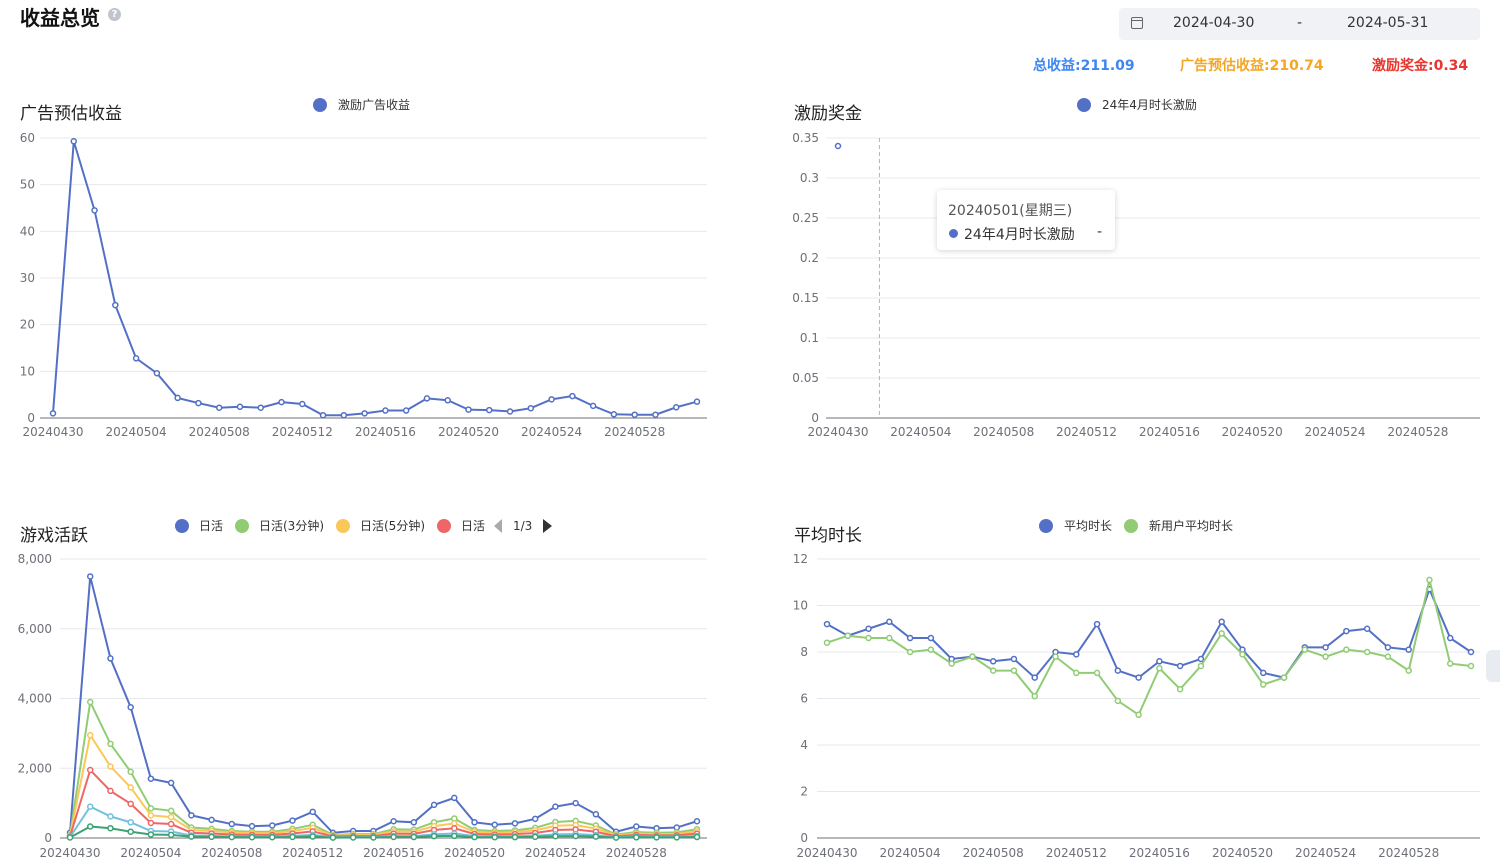 The height and width of the screenshot is (863, 1500). What do you see at coordinates (498, 526) in the screenshot?
I see `legend-prev-icon` at bounding box center [498, 526].